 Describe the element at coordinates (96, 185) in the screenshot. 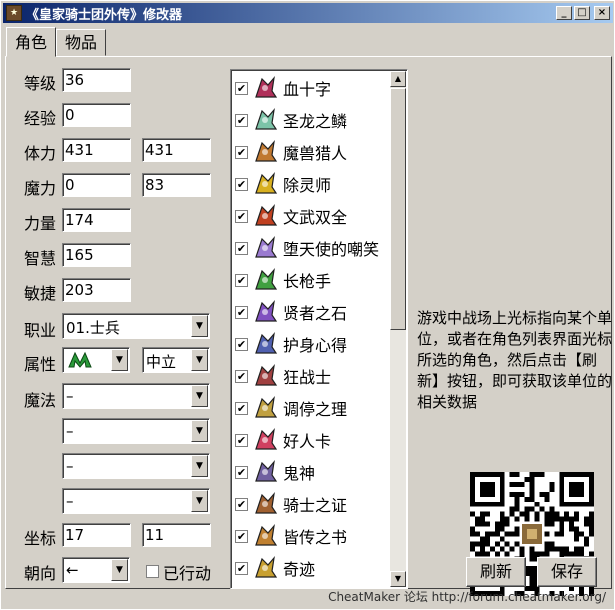

I see `mp-input: 0` at that location.